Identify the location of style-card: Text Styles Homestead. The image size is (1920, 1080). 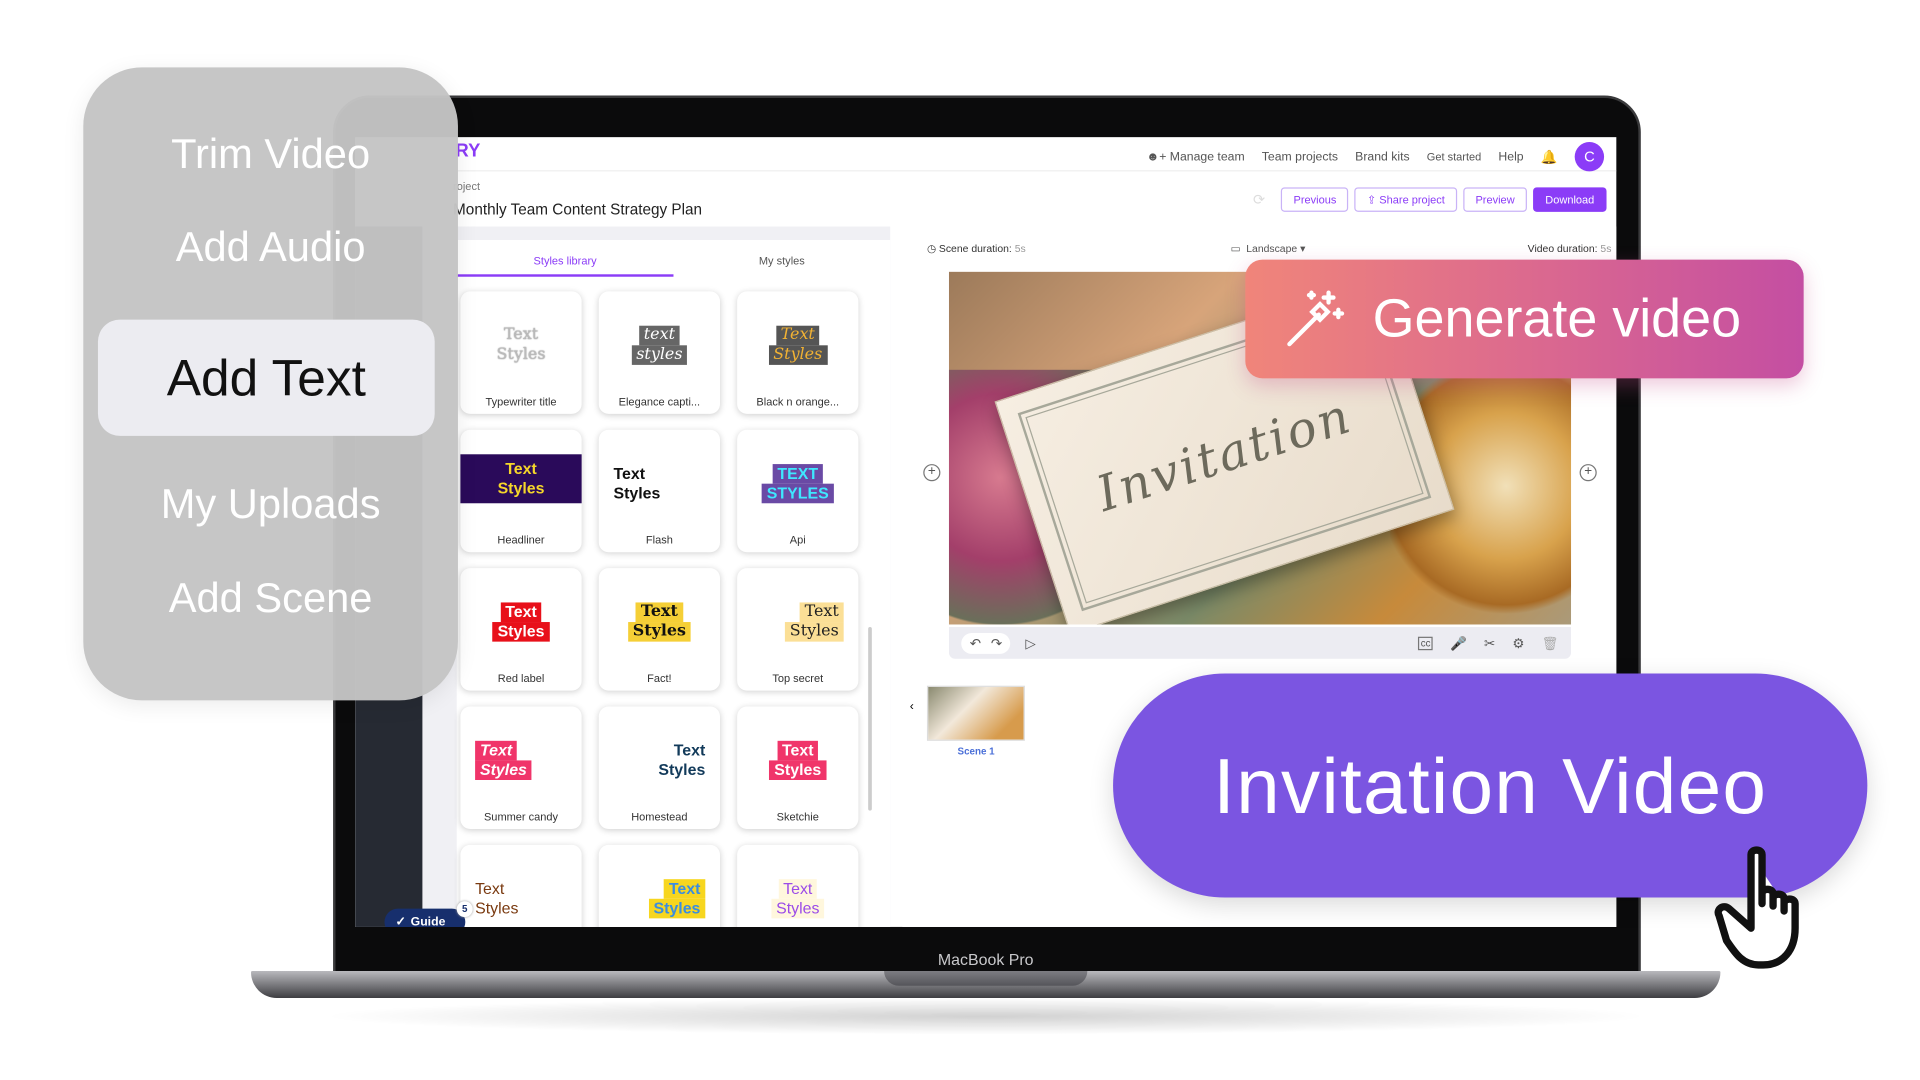
(659, 767).